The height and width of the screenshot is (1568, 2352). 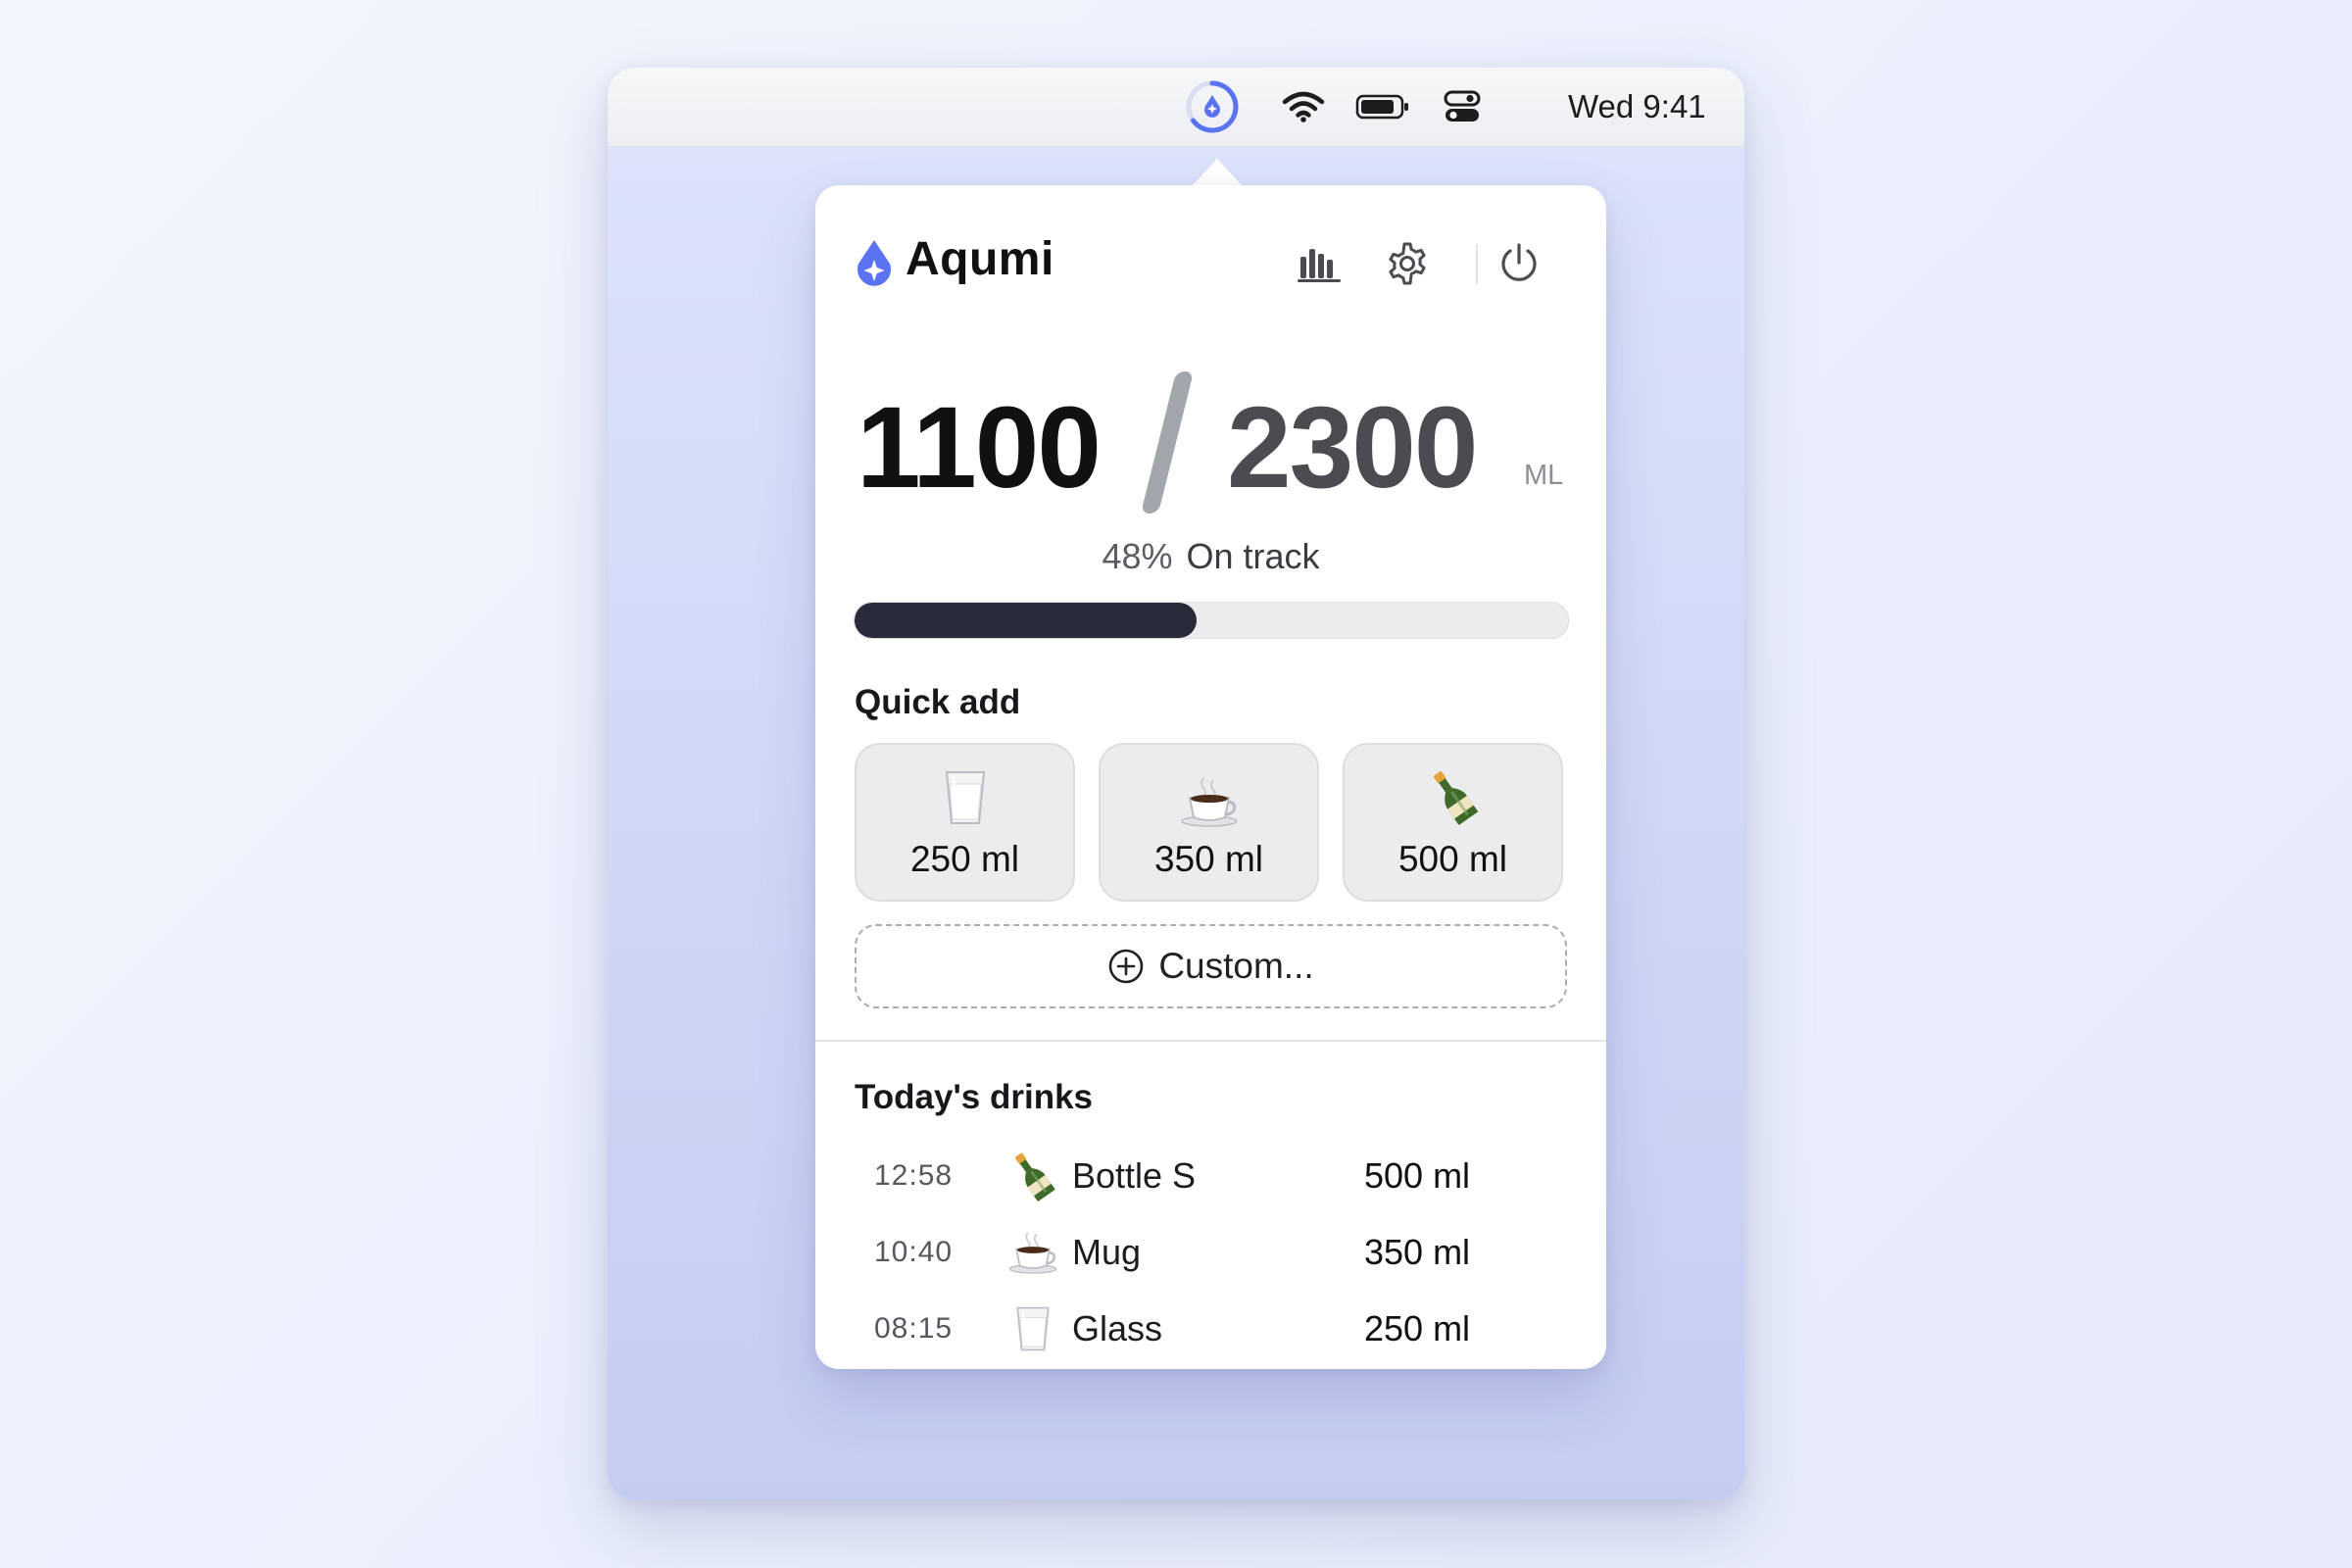 What do you see at coordinates (1208, 859) in the screenshot?
I see `quick-add-350-label: 350 ml` at bounding box center [1208, 859].